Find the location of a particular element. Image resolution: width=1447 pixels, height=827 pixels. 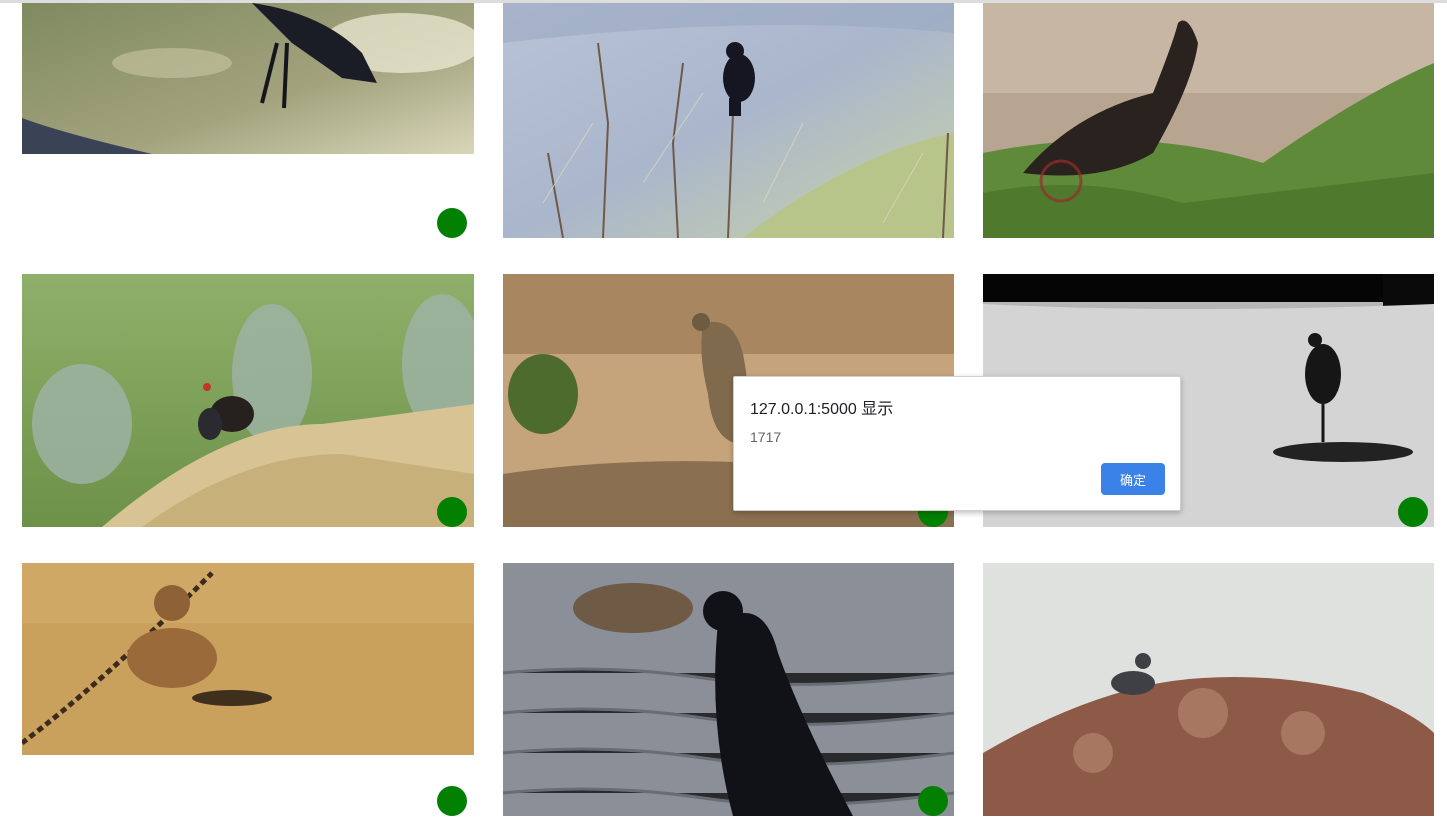

alert-dialog: 127.0.0.1:5000 显示 1717 确定 is located at coordinates (957, 443).